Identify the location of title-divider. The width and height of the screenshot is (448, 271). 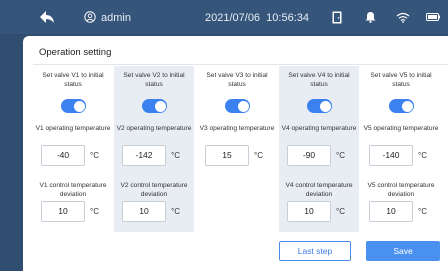
(240, 64).